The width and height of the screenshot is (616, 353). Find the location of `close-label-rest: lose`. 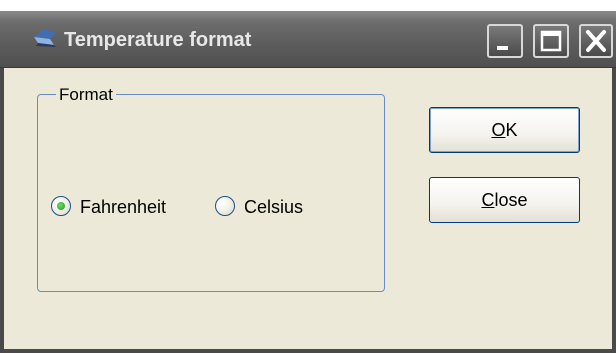

close-label-rest: lose is located at coordinates (511, 200).